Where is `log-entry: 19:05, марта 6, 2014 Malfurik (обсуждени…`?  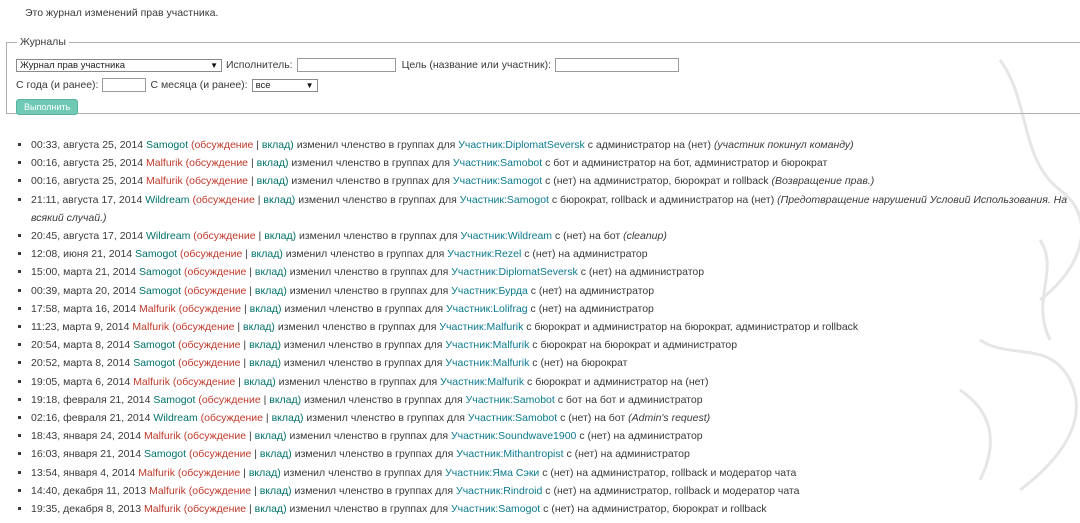 log-entry: 19:05, марта 6, 2014 Malfurik (обсуждени… is located at coordinates (543, 382).